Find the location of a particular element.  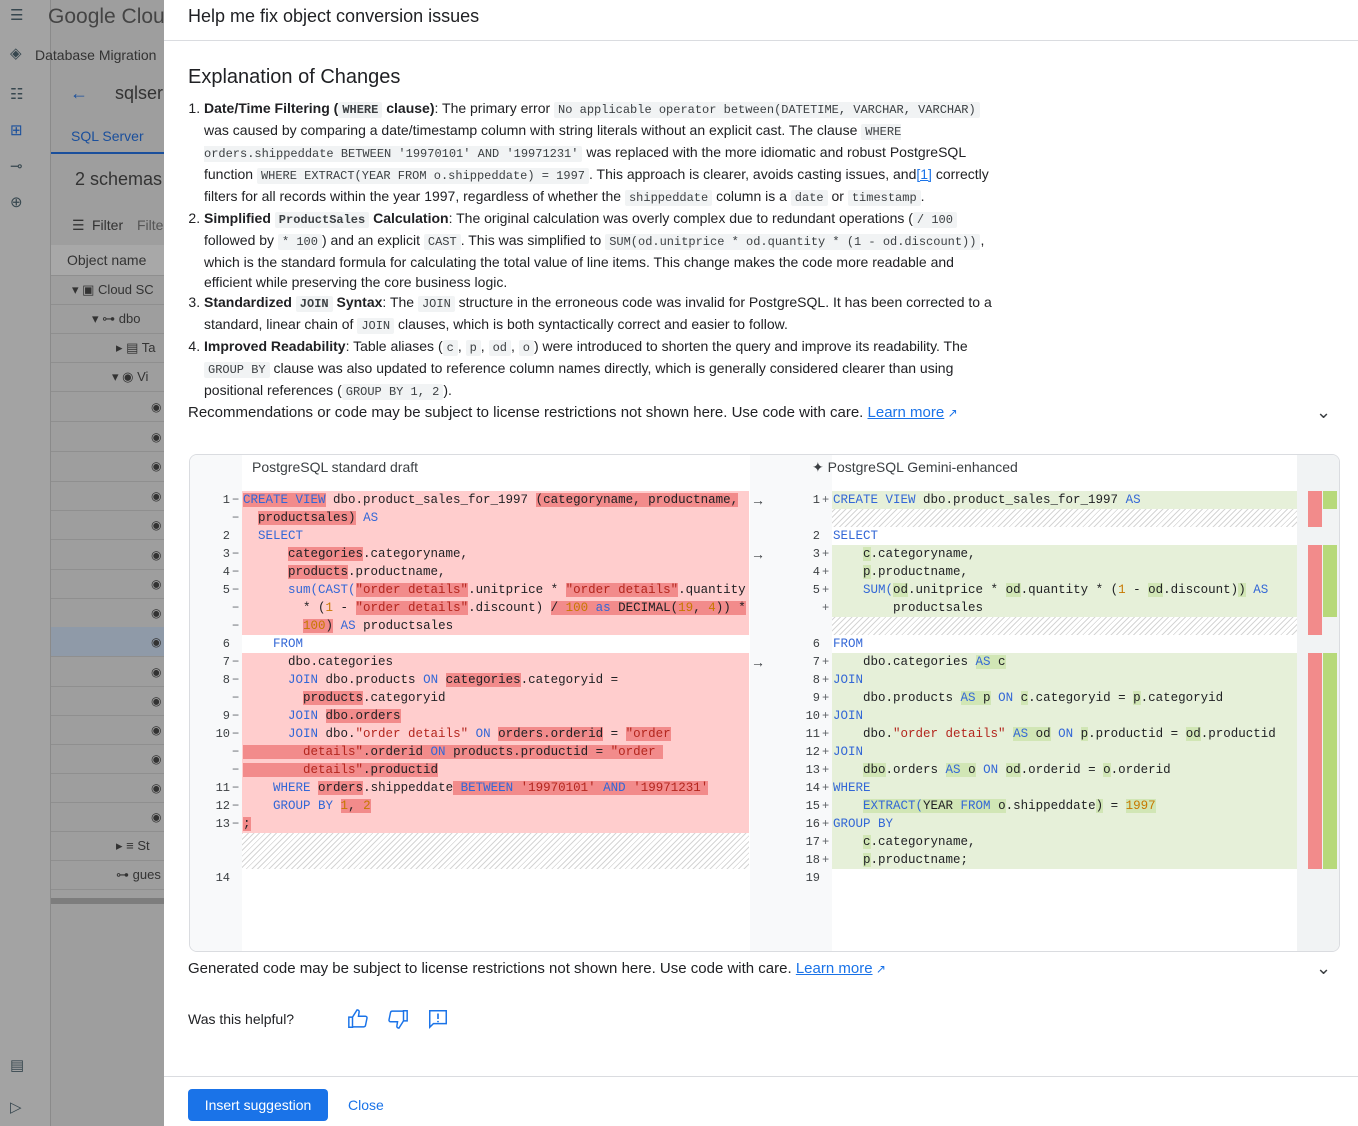

code-line: categories.categoryname, is located at coordinates (378, 554).